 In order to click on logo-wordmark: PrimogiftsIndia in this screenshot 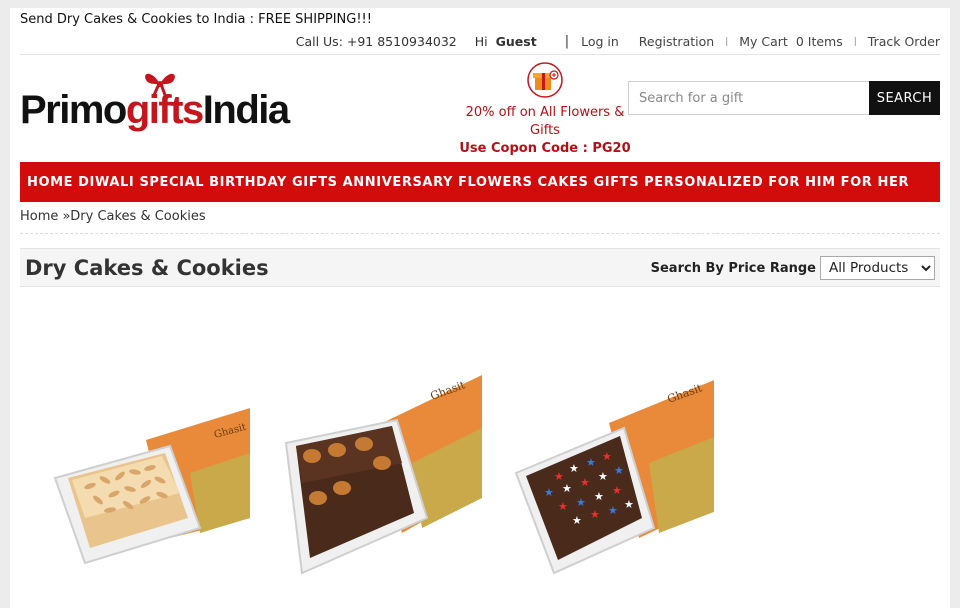, I will do `click(155, 110)`.